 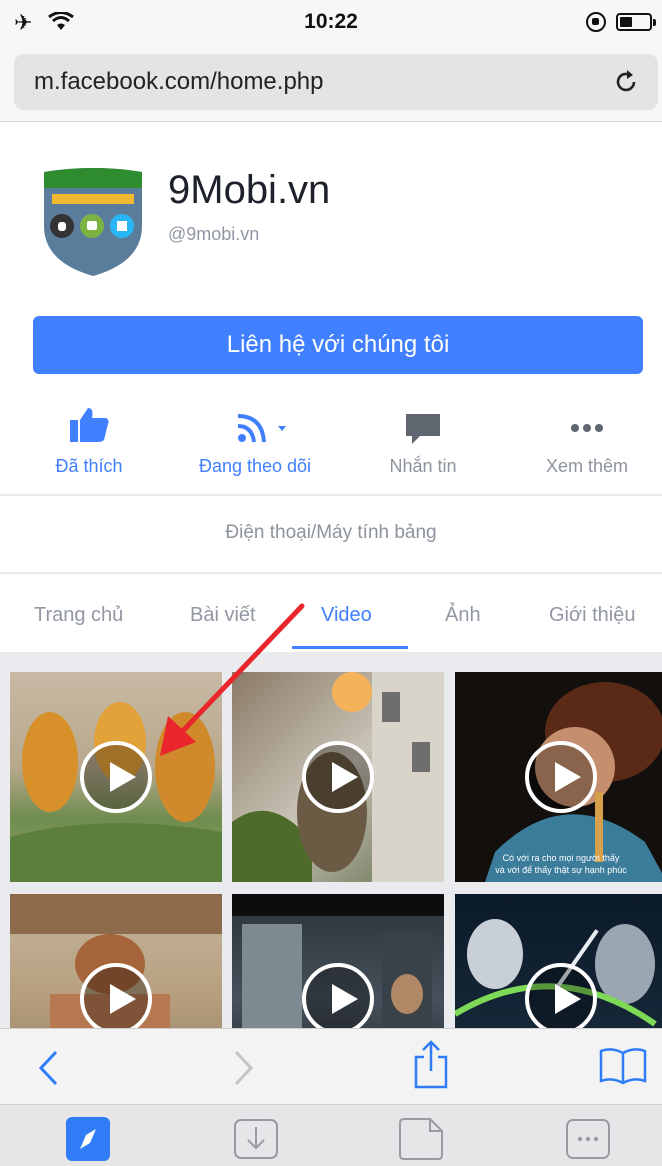 I want to click on download-icon, so click(x=256, y=1139).